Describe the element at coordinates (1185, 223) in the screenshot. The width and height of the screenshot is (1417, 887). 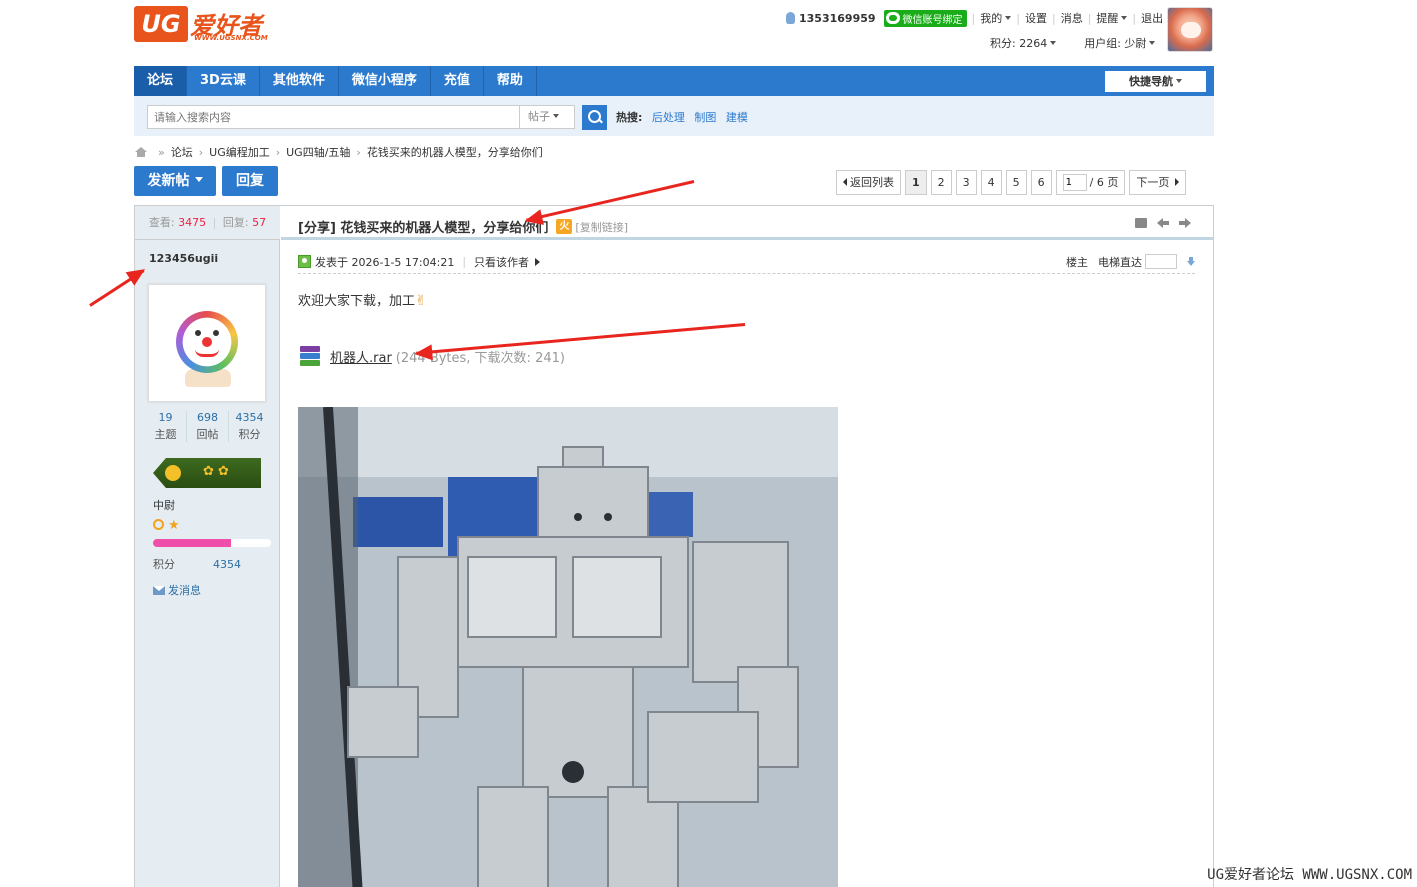
I see `next-thread-icon` at that location.